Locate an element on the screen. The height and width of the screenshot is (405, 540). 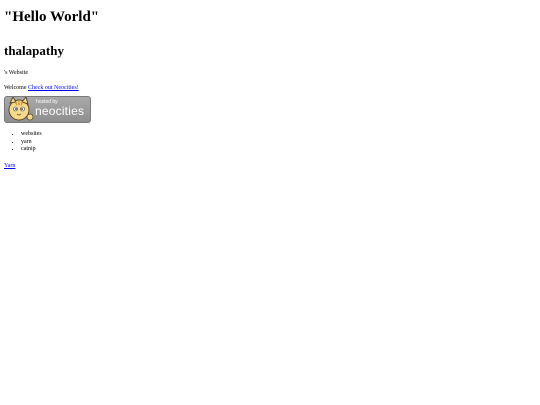
list-item: websites is located at coordinates (278, 135).